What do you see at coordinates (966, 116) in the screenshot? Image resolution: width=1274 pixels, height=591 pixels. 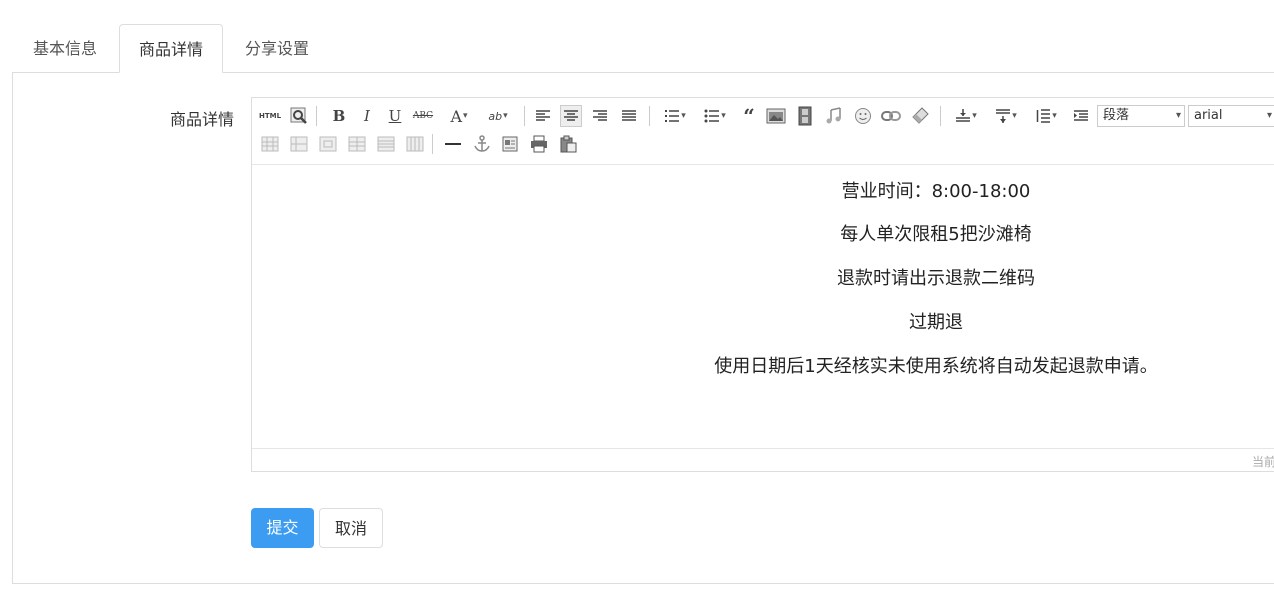 I see `row-spacing-top-icon` at bounding box center [966, 116].